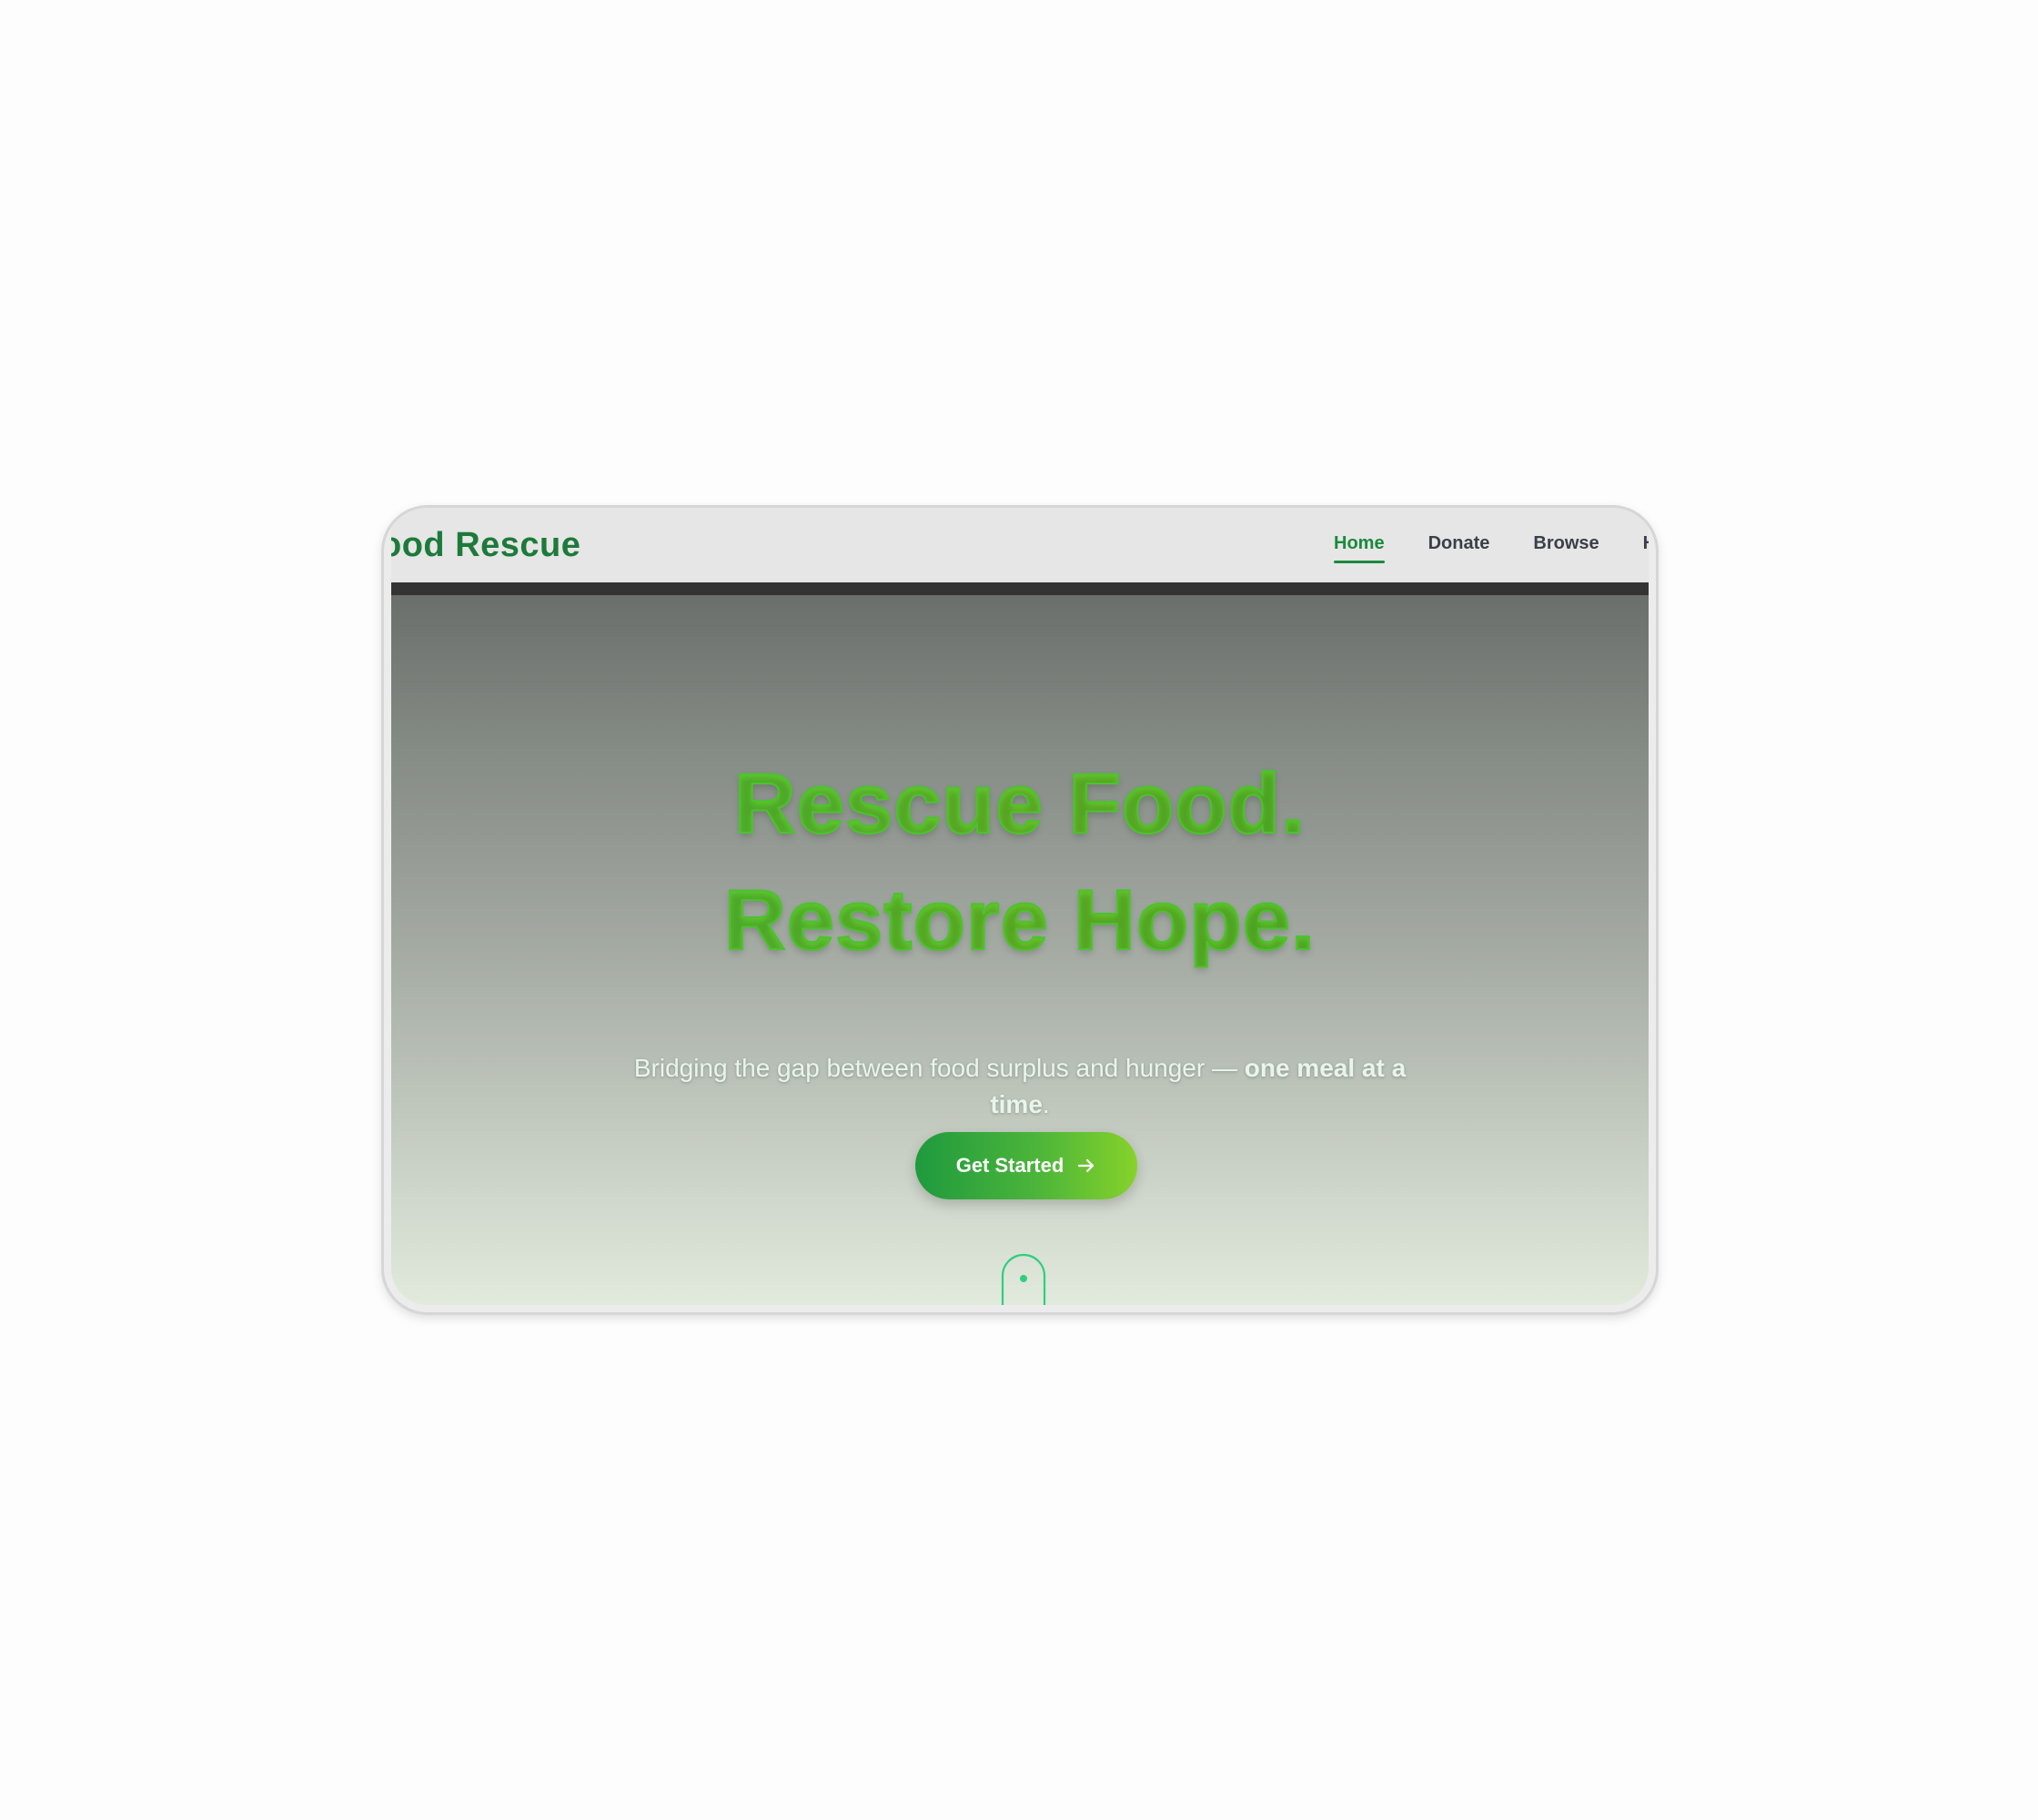  What do you see at coordinates (1566, 547) in the screenshot?
I see `nav-link-browse: Browse` at bounding box center [1566, 547].